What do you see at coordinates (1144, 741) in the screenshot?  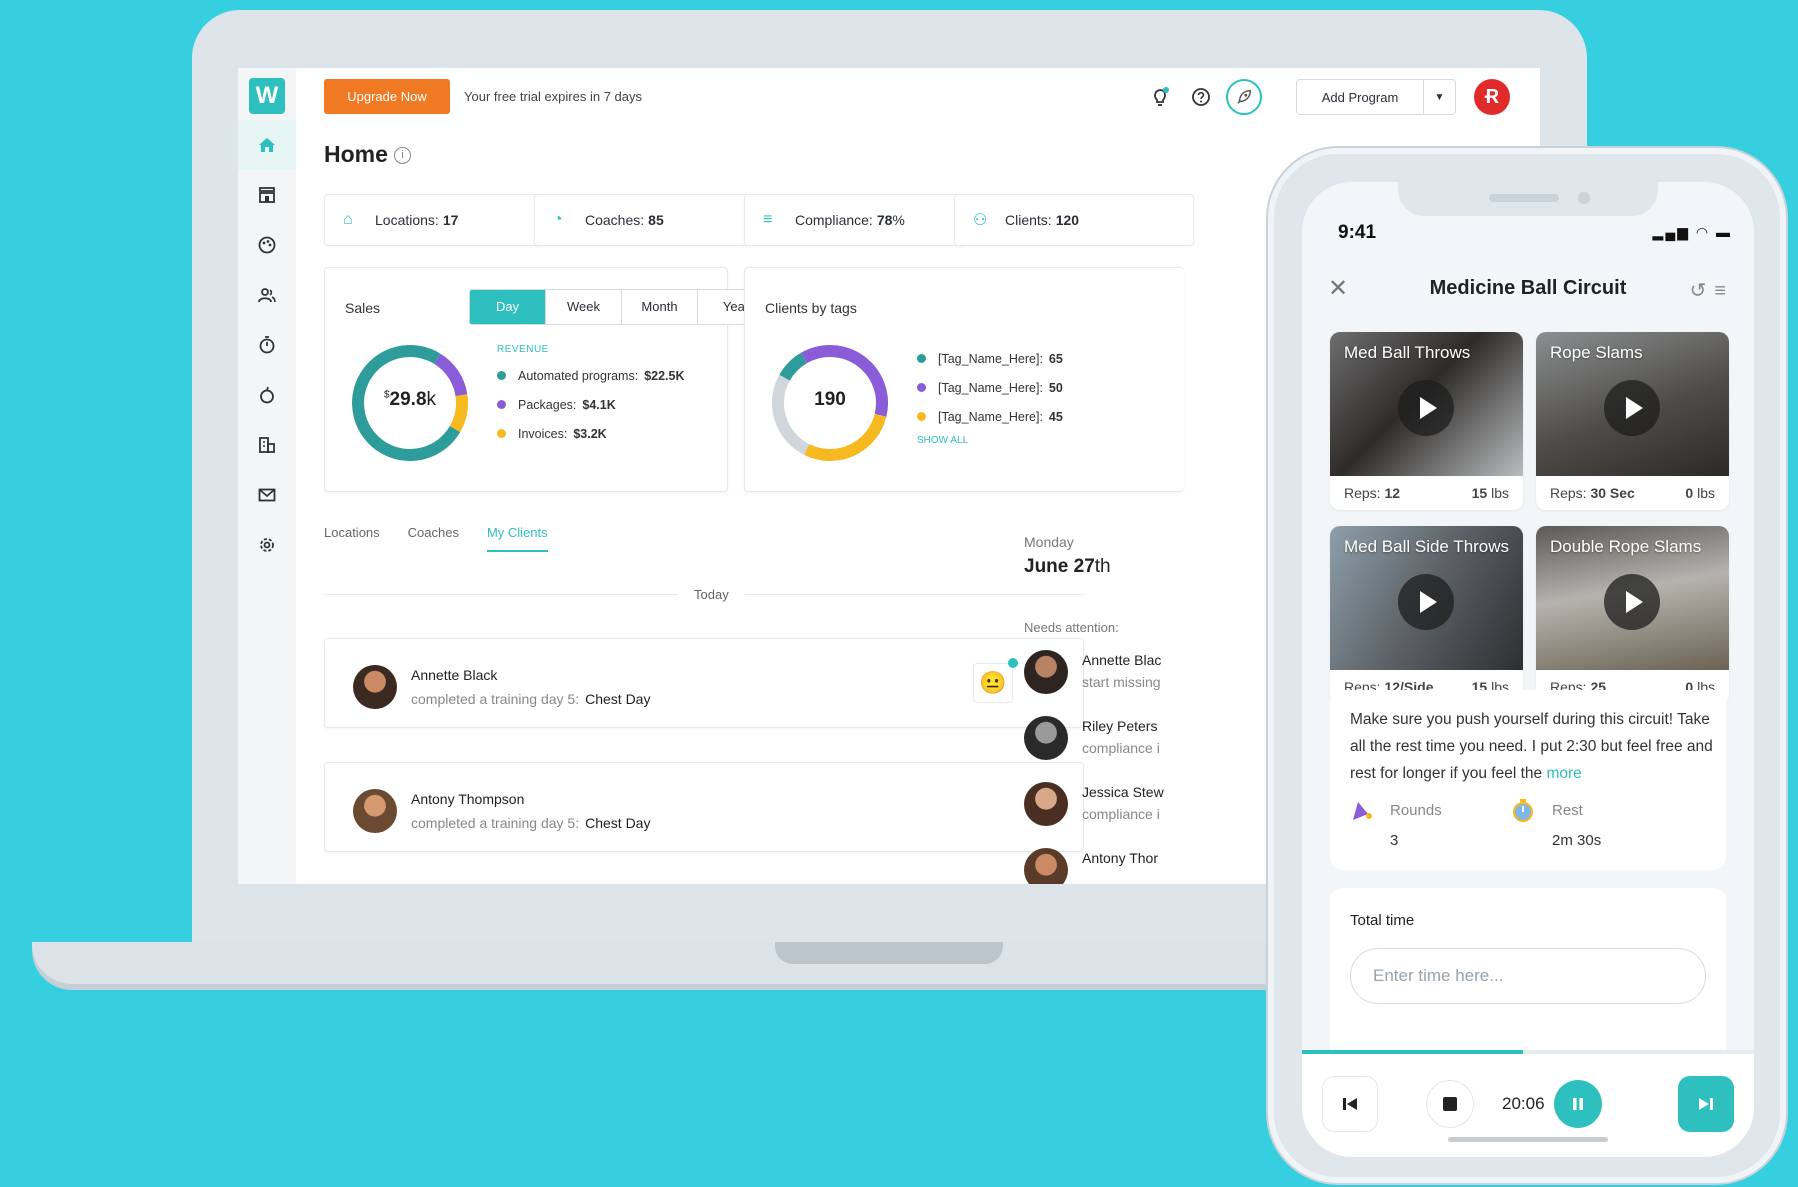 I see `attention-item: Riley Peters compliance i` at bounding box center [1144, 741].